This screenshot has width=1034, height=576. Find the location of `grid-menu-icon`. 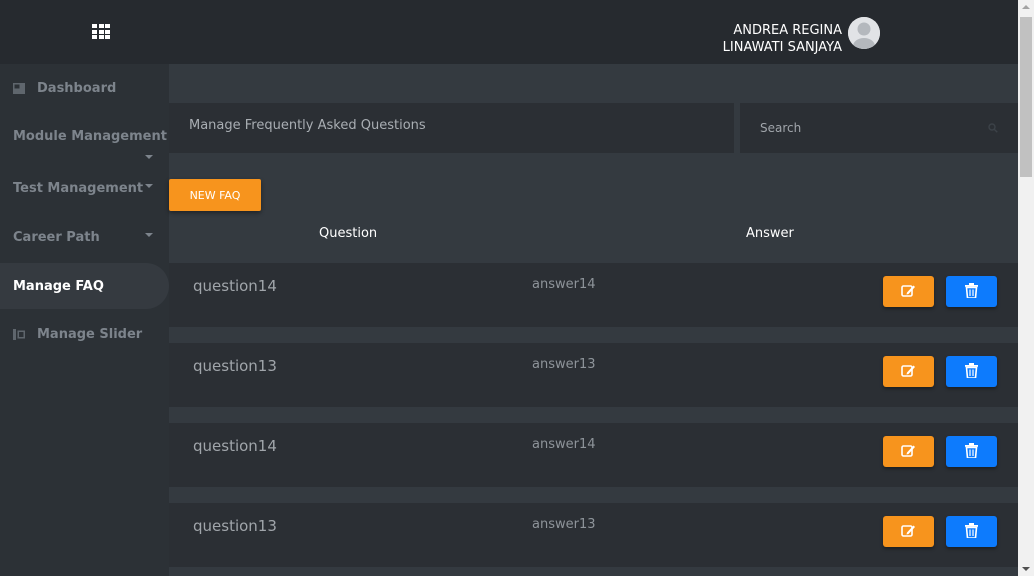

grid-menu-icon is located at coordinates (101, 31).